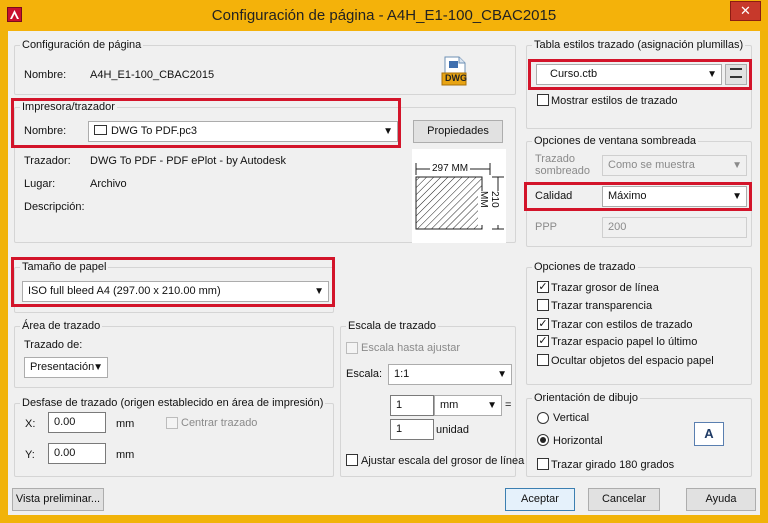 This screenshot has height=523, width=768. What do you see at coordinates (458, 131) in the screenshot?
I see `properties-button: Propiedades` at bounding box center [458, 131].